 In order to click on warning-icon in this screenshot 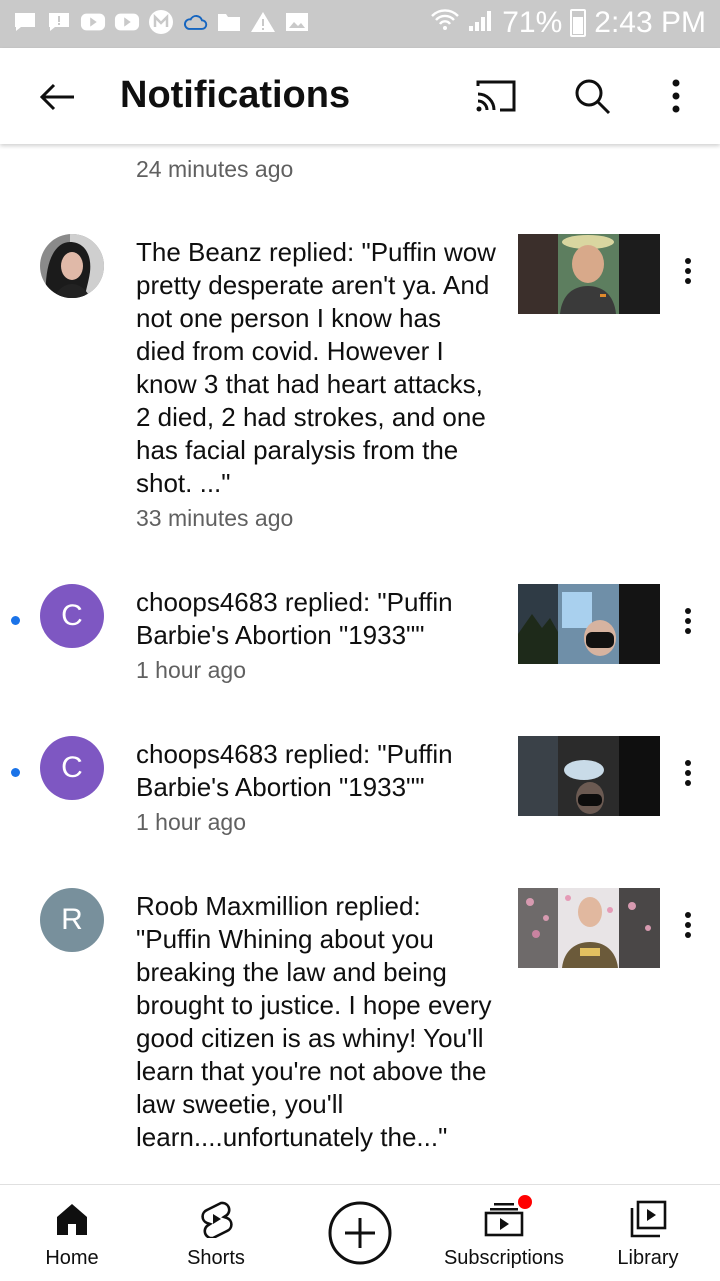, I will do `click(263, 22)`.